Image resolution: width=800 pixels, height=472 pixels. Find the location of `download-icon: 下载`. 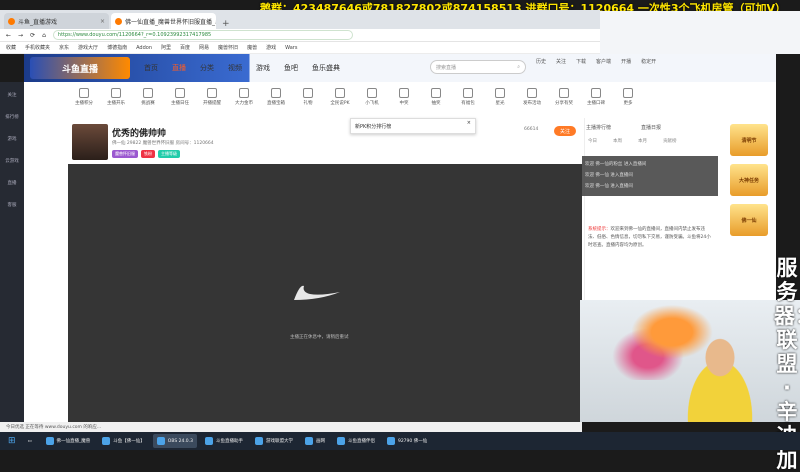

download-icon: 下载 is located at coordinates (581, 61).